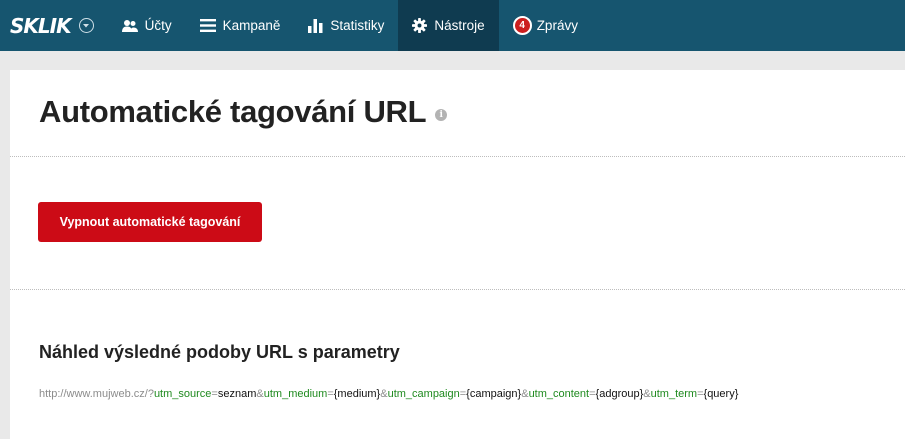  I want to click on url-param: utm_term, so click(674, 394).